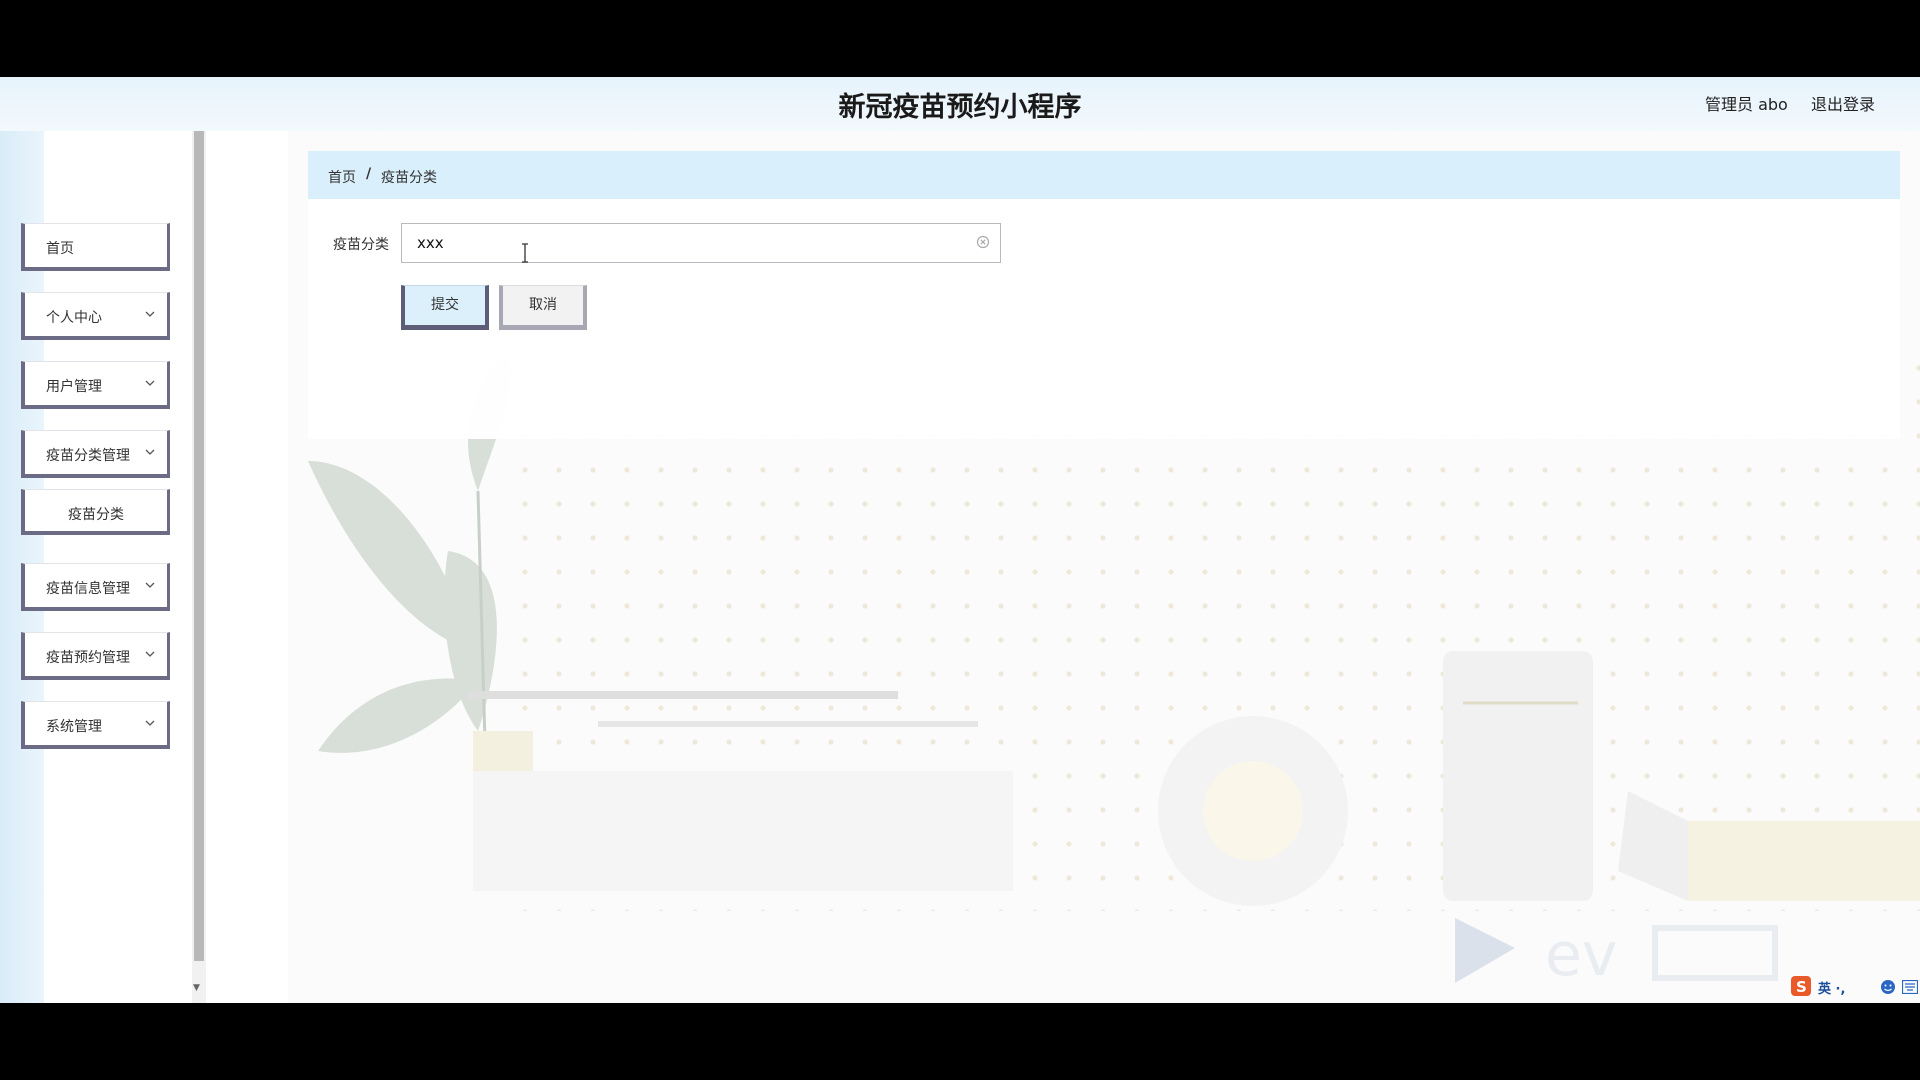 The image size is (1920, 1080). What do you see at coordinates (1910, 987) in the screenshot?
I see `keyboard-icon` at bounding box center [1910, 987].